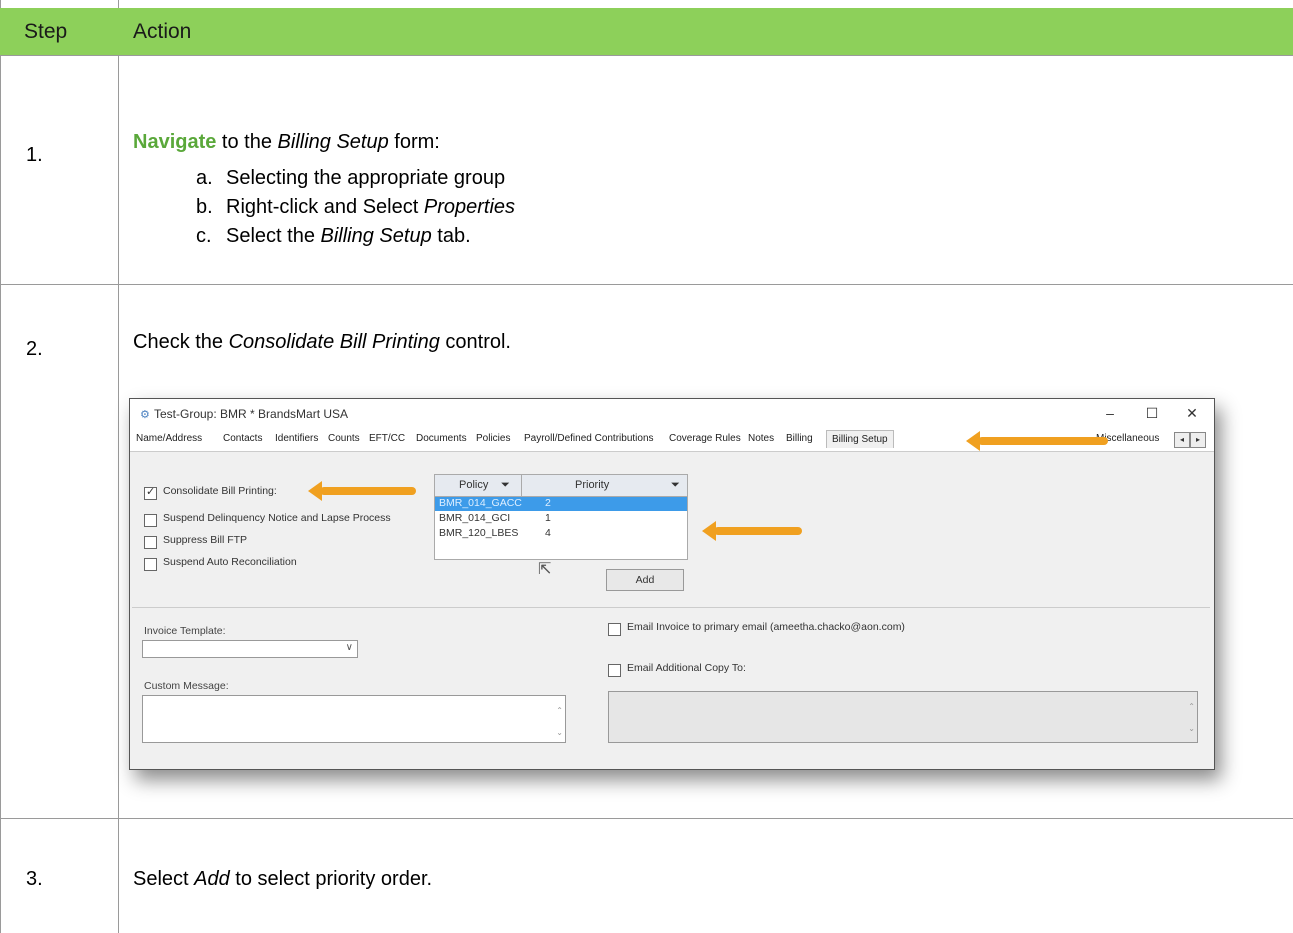 The image size is (1293, 933). What do you see at coordinates (799, 438) in the screenshot?
I see `tab-billing: Billing` at bounding box center [799, 438].